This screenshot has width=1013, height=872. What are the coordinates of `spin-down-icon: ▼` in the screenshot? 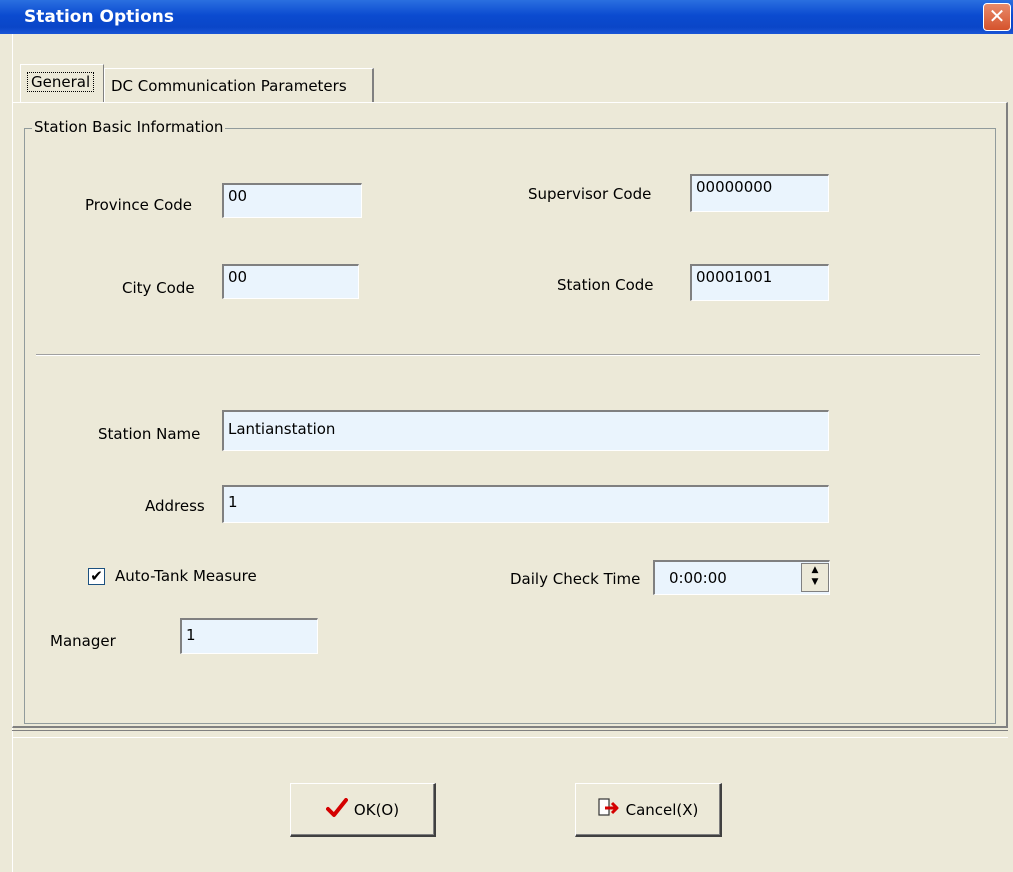 It's located at (815, 582).